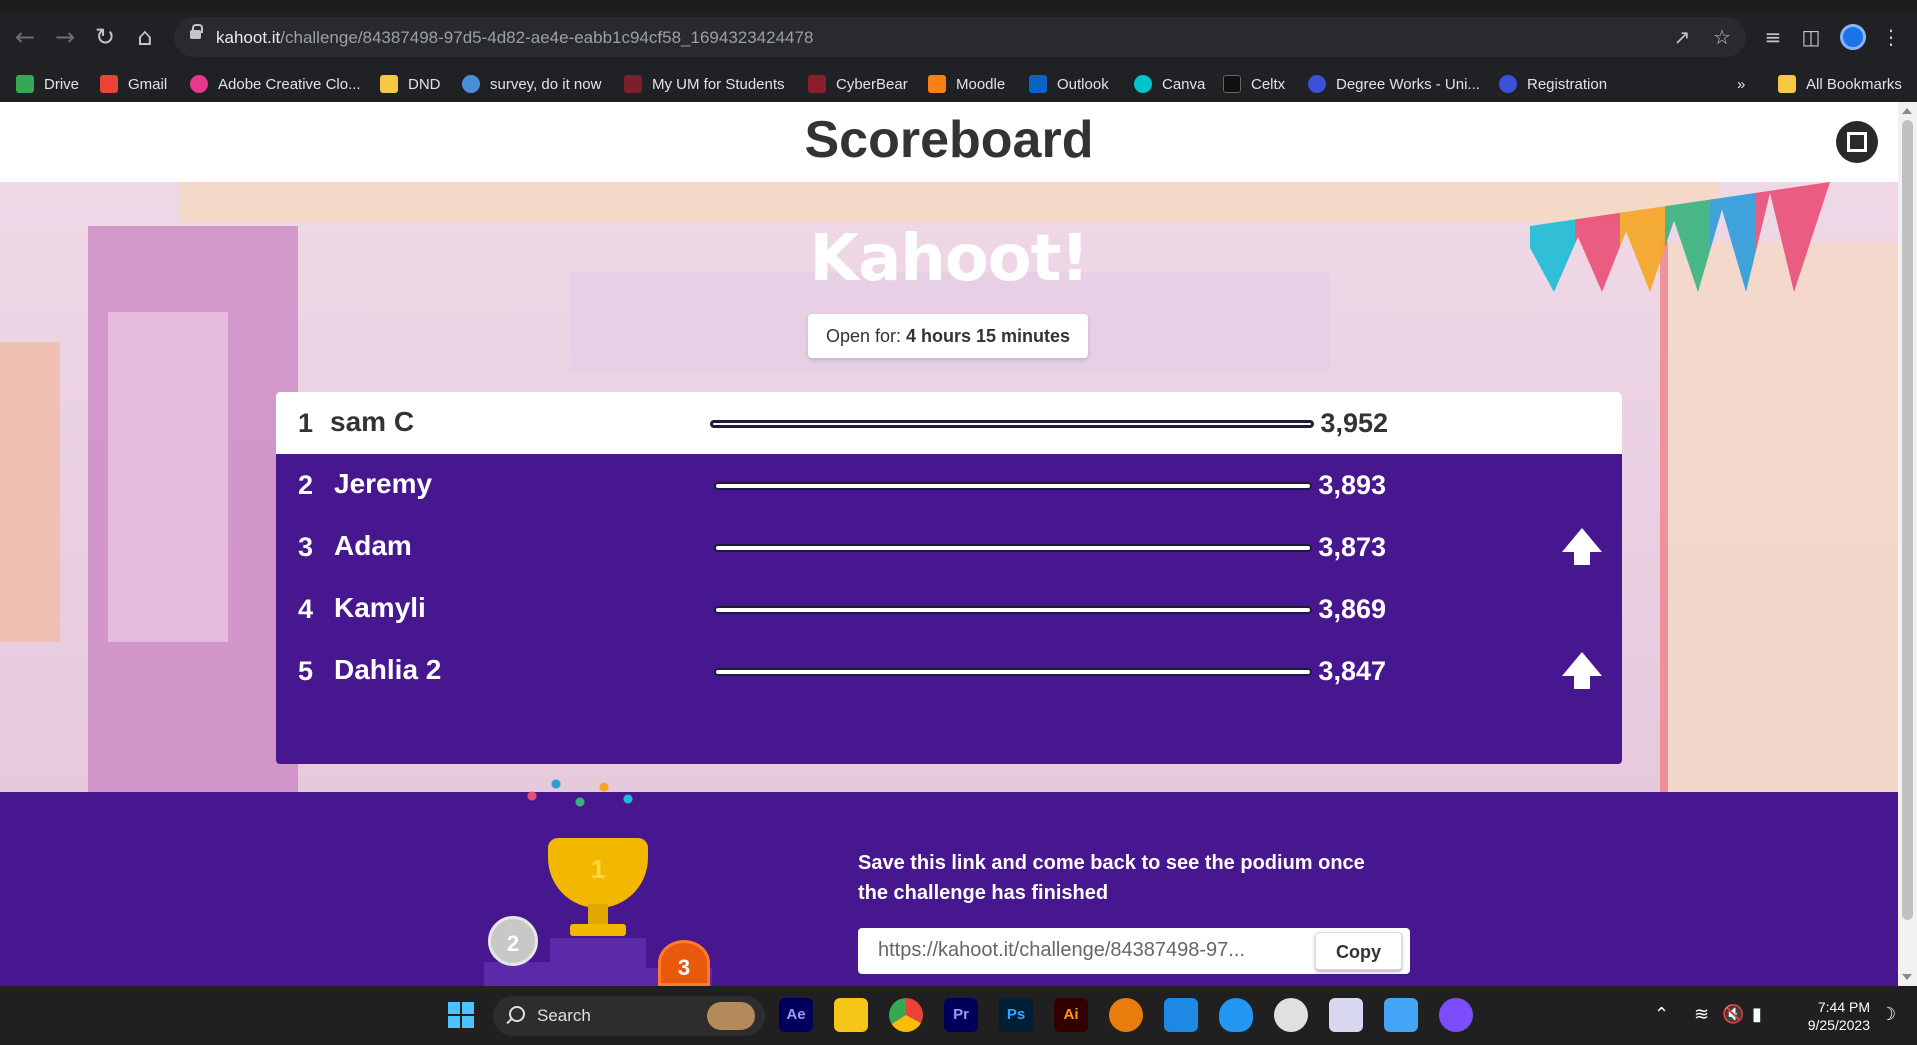 This screenshot has height=1045, width=1917. Describe the element at coordinates (1181, 1015) in the screenshot. I see `pen-app-icon` at that location.